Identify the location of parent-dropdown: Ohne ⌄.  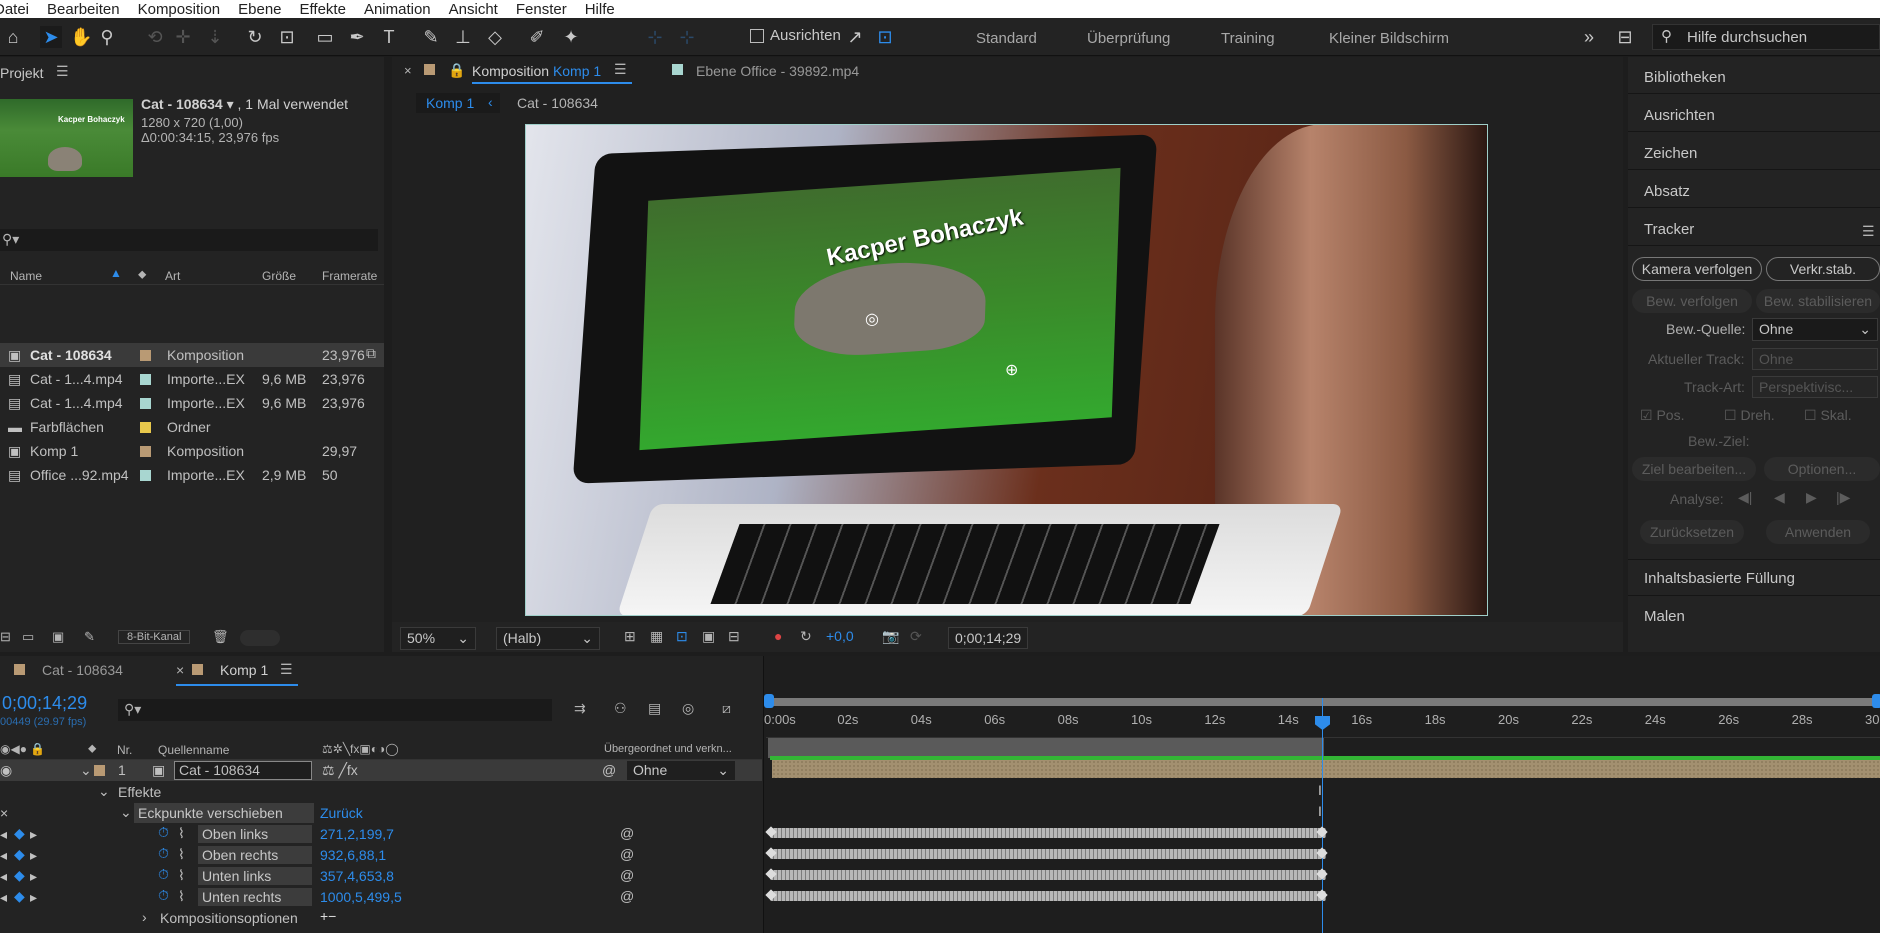
(681, 770).